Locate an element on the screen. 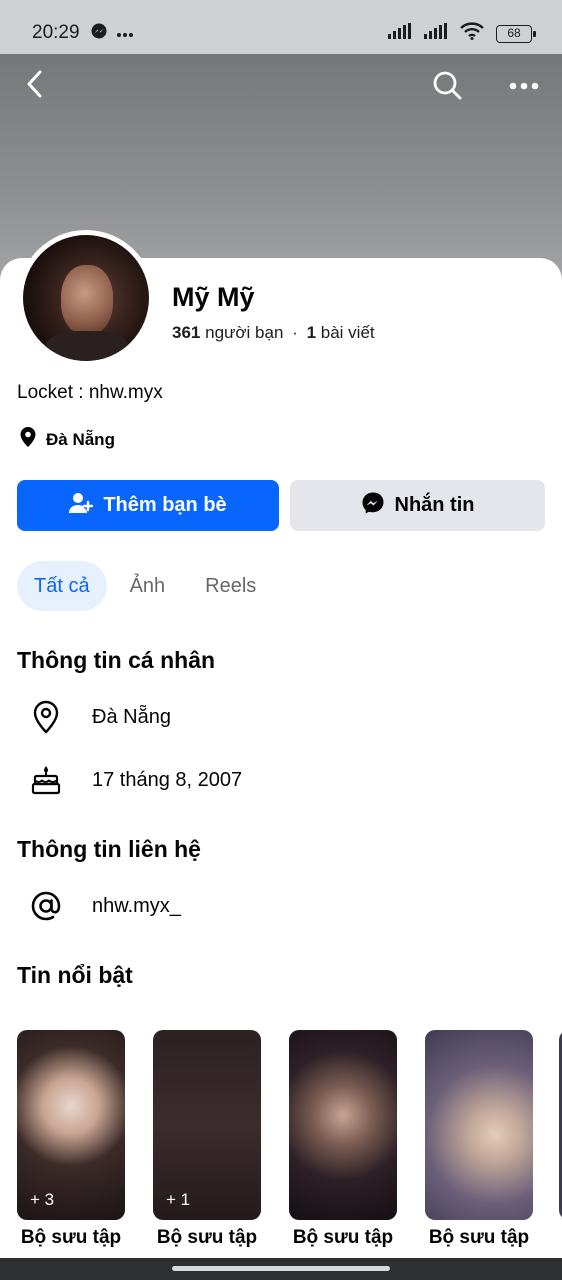 The width and height of the screenshot is (562, 1280). profile-name: Mỹ Mỹ is located at coordinates (213, 297).